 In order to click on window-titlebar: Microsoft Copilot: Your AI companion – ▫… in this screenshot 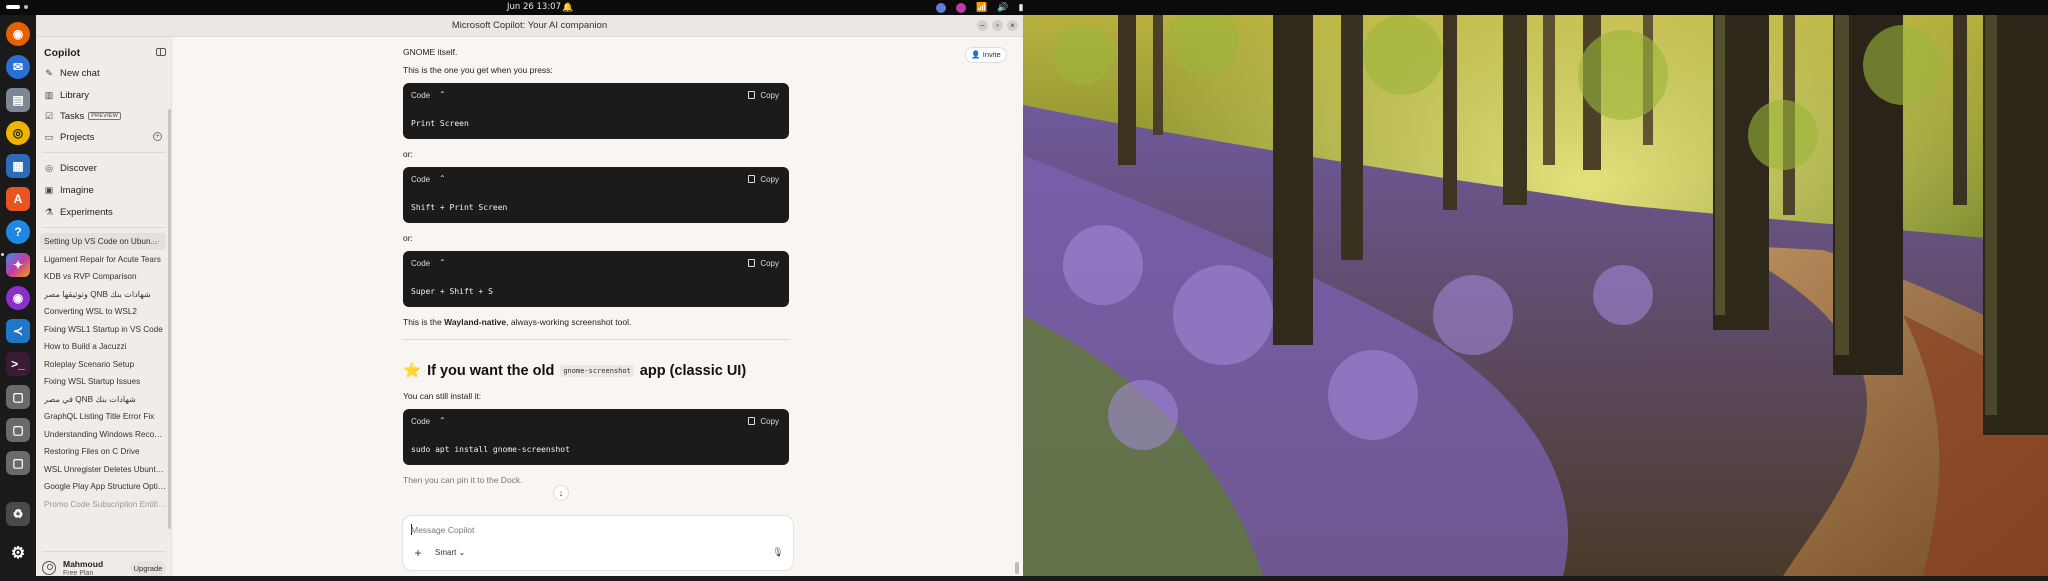, I will do `click(529, 26)`.